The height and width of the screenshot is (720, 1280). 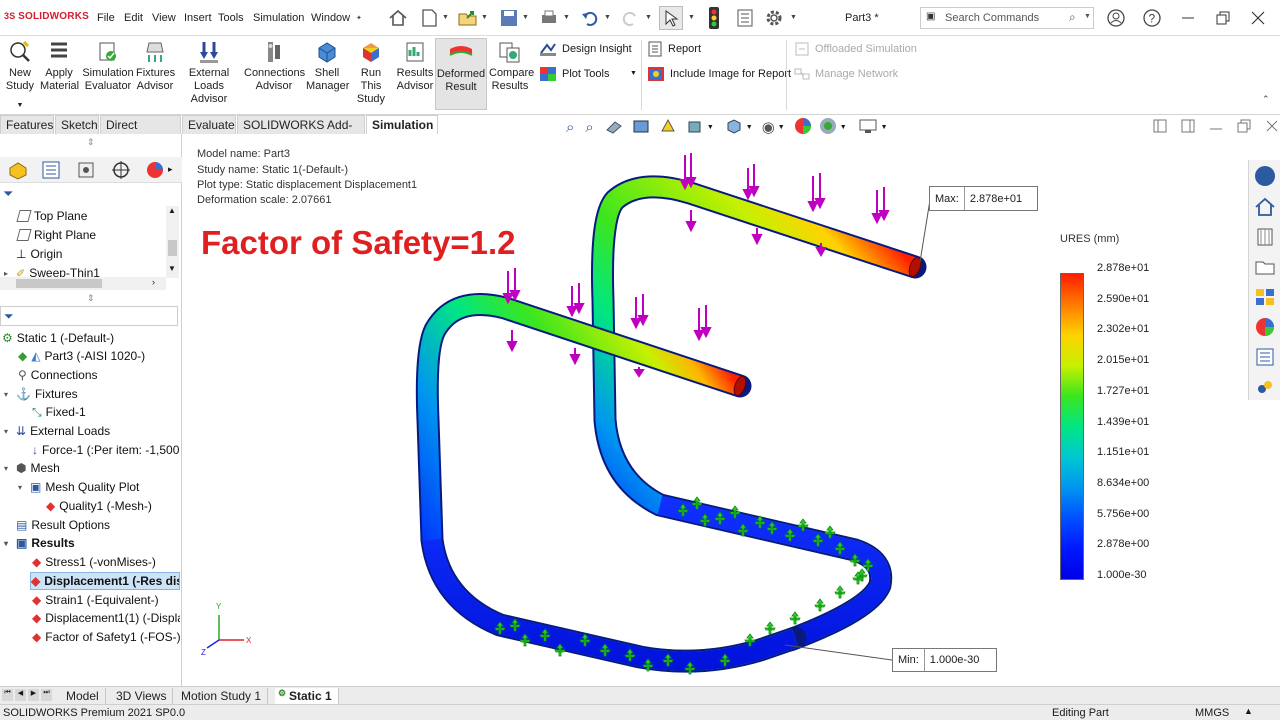 I want to click on help-icon: ?, so click(x=1152, y=18).